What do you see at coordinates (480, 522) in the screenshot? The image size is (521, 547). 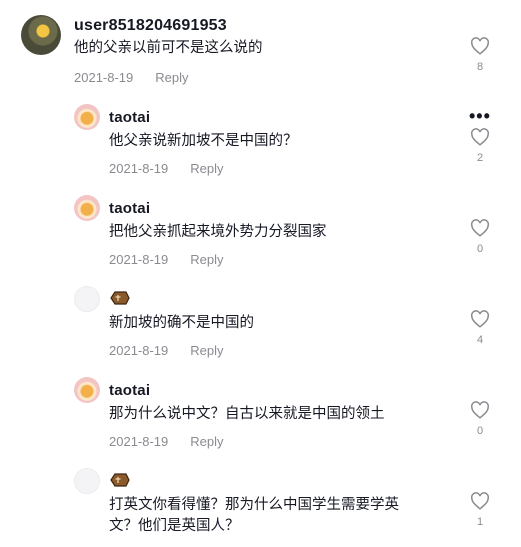 I see `like-count: 1` at bounding box center [480, 522].